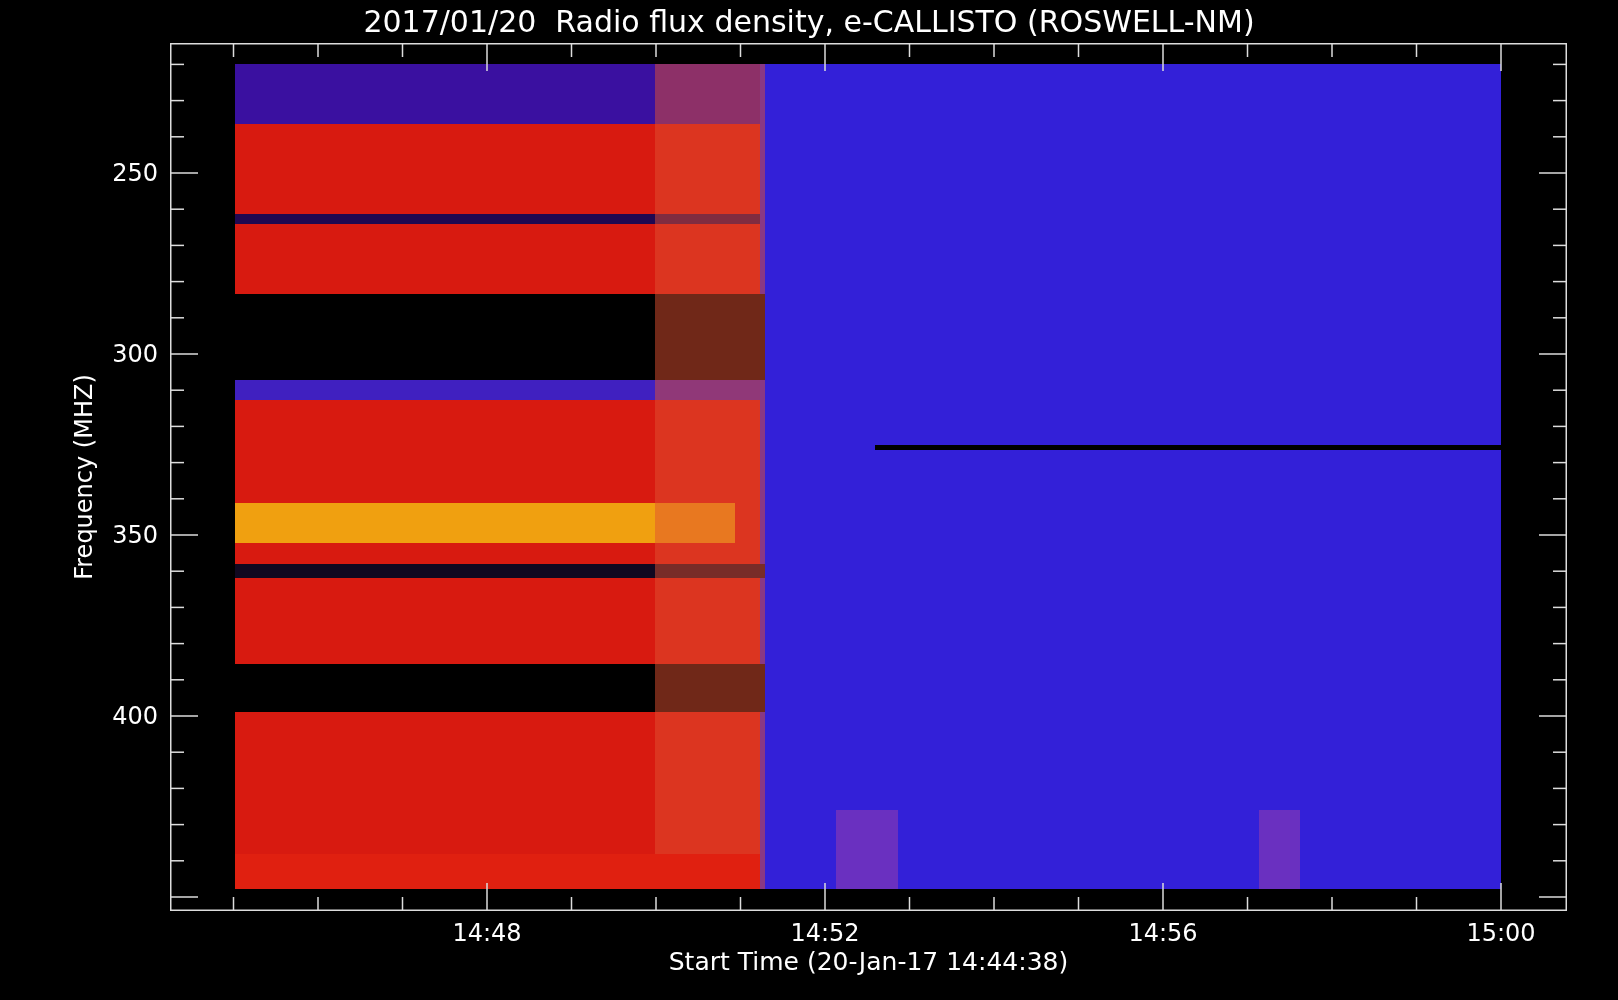  I want to click on x-tick-label: 14:52, so click(825, 933).